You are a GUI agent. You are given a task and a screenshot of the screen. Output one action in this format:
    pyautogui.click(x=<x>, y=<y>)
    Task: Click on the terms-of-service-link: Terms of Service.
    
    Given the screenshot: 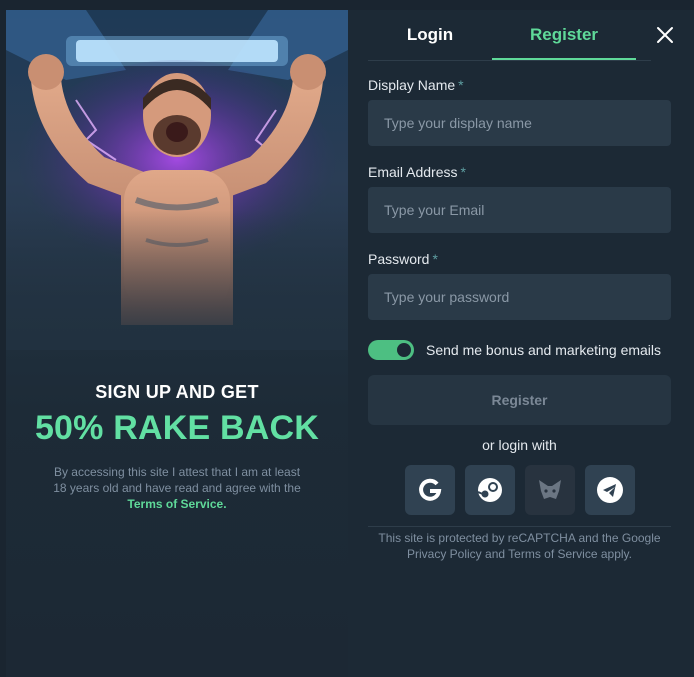 What is the action you would take?
    pyautogui.click(x=176, y=504)
    